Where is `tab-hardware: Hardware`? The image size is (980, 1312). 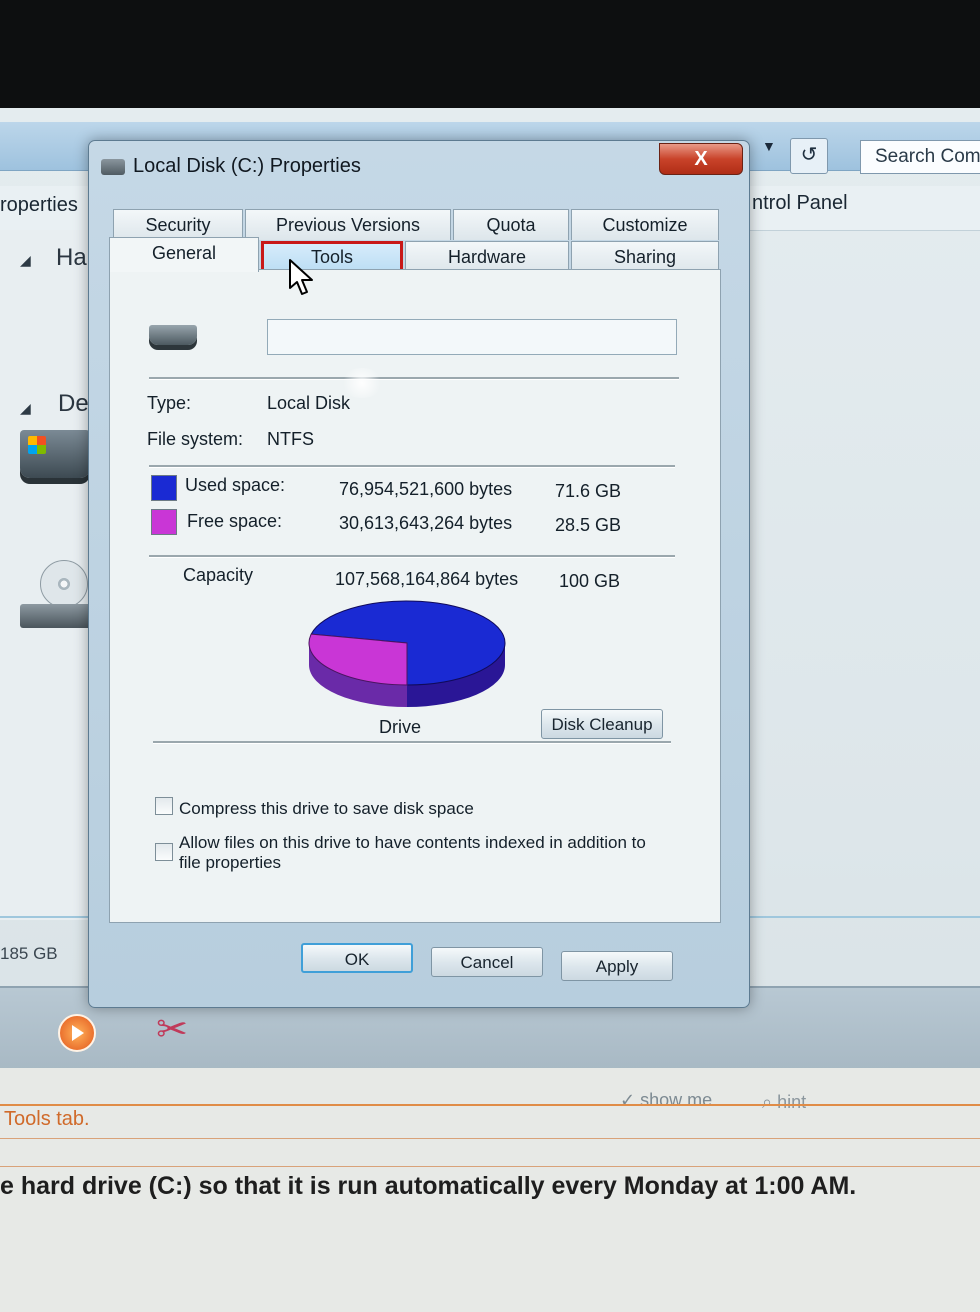
tab-hardware: Hardware is located at coordinates (487, 256).